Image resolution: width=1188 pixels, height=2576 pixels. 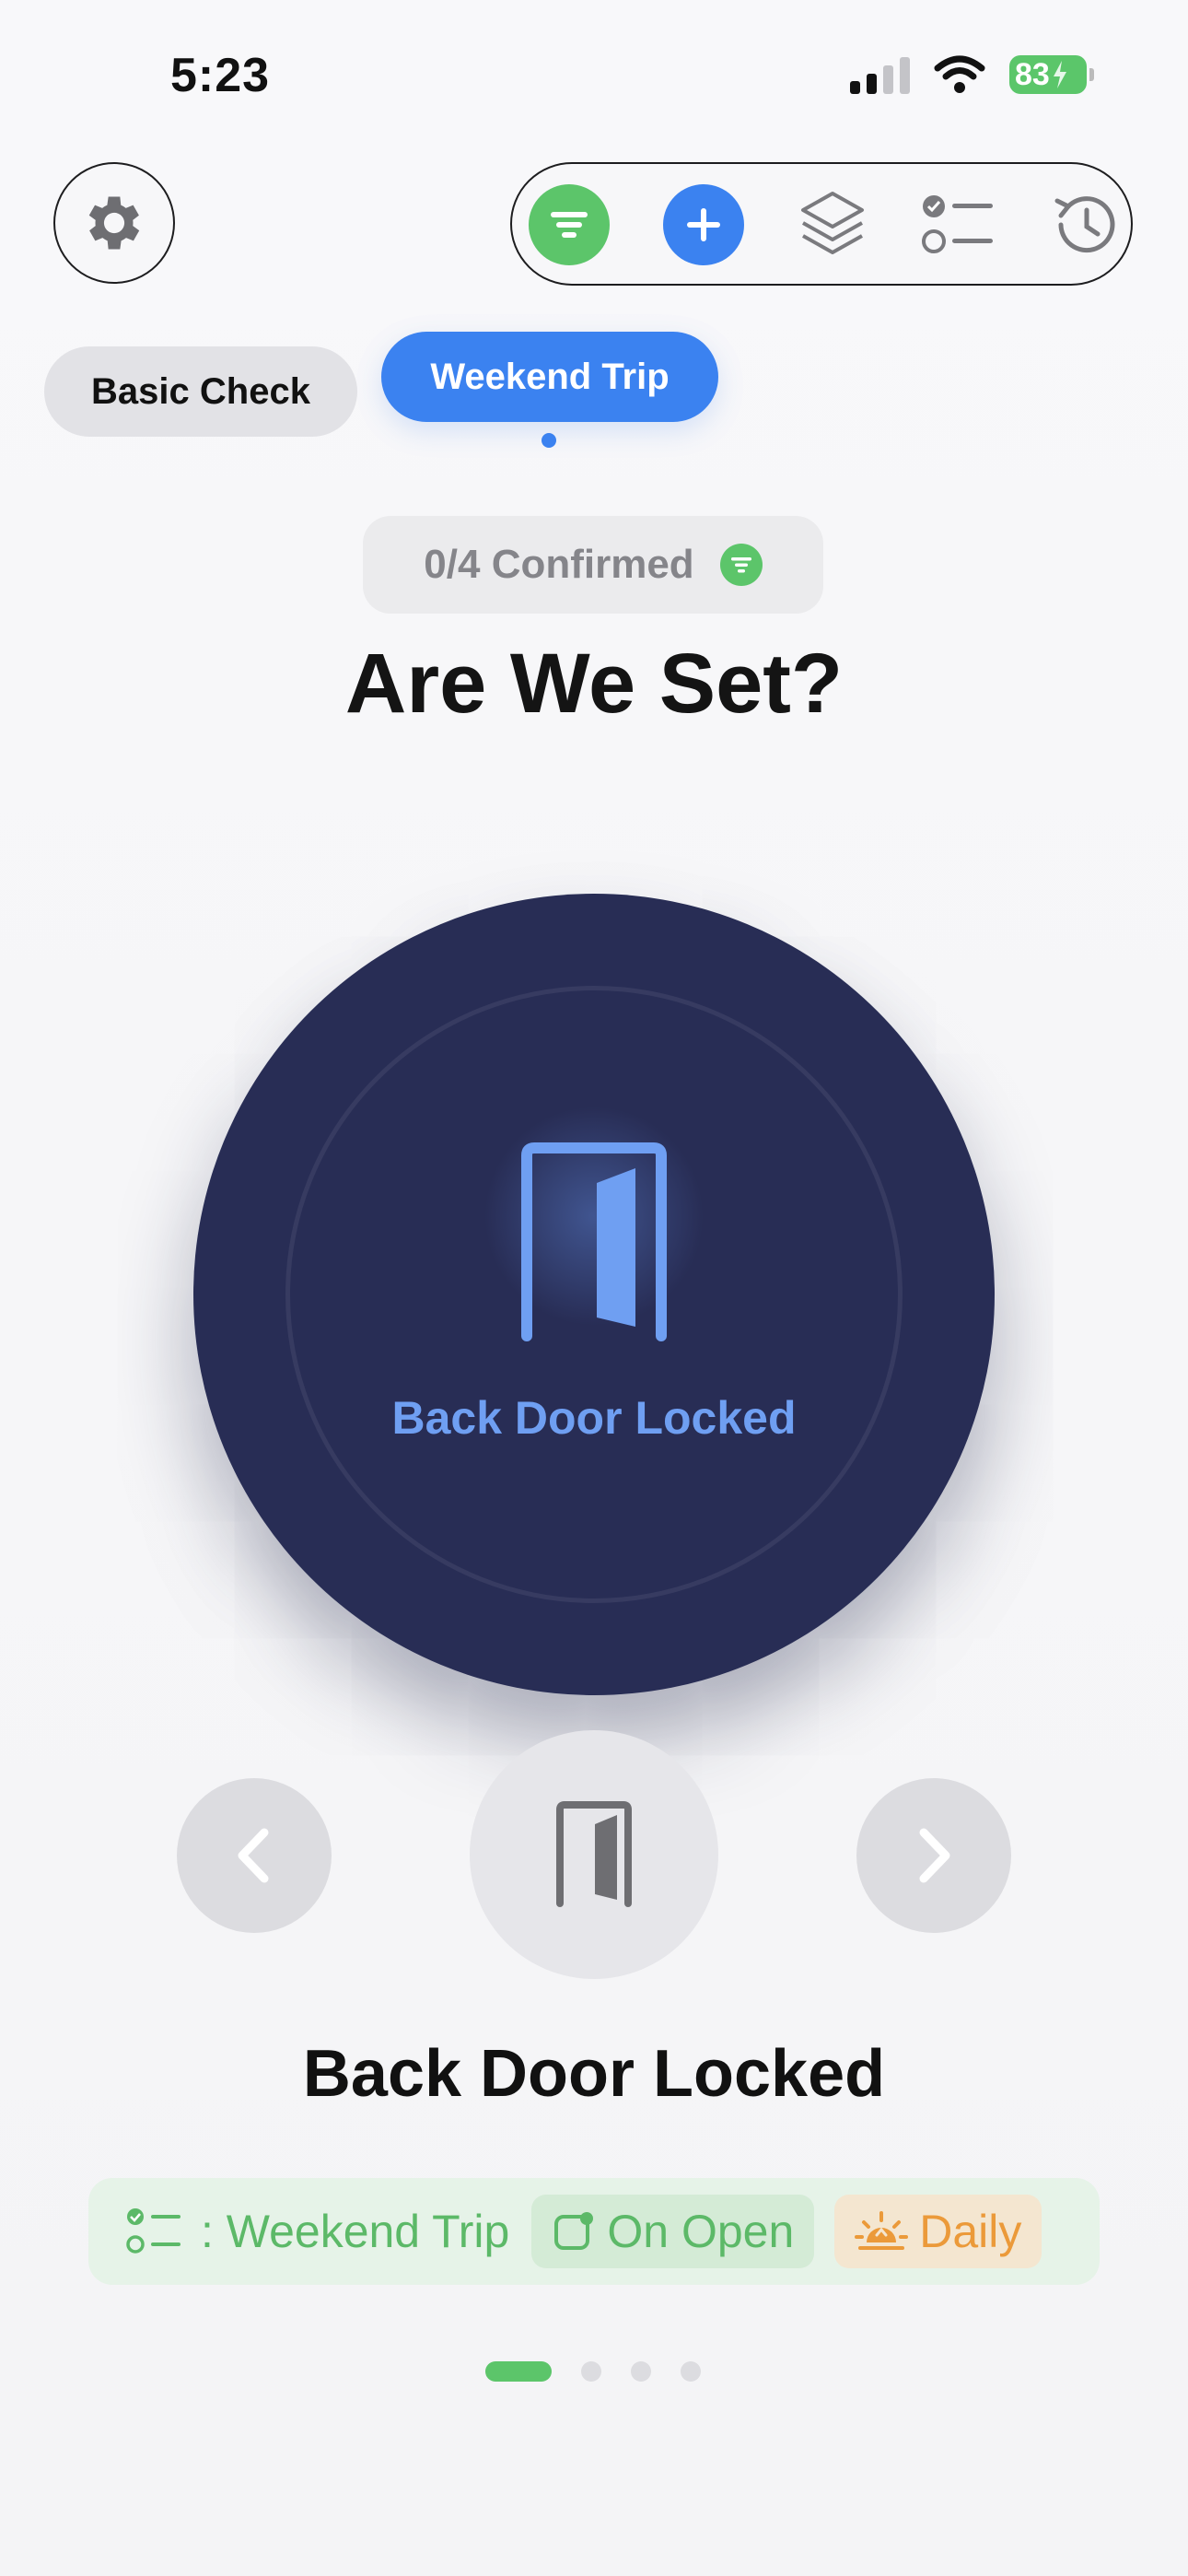 I want to click on chevron-right-icon, so click(x=934, y=1855).